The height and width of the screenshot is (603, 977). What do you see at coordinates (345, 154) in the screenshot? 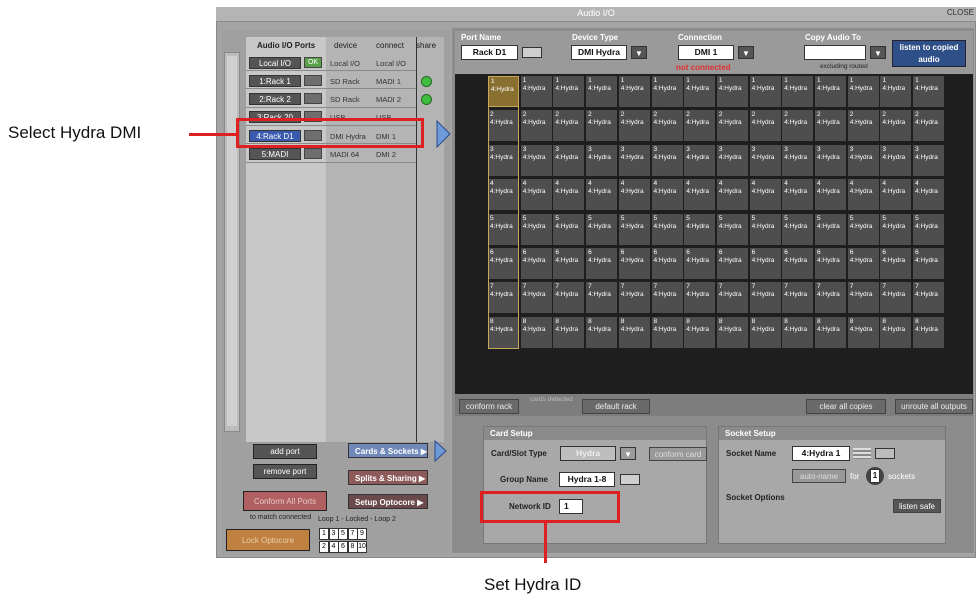
I see `port-row: 5:MADI MADI 64 DMI 2` at bounding box center [345, 154].